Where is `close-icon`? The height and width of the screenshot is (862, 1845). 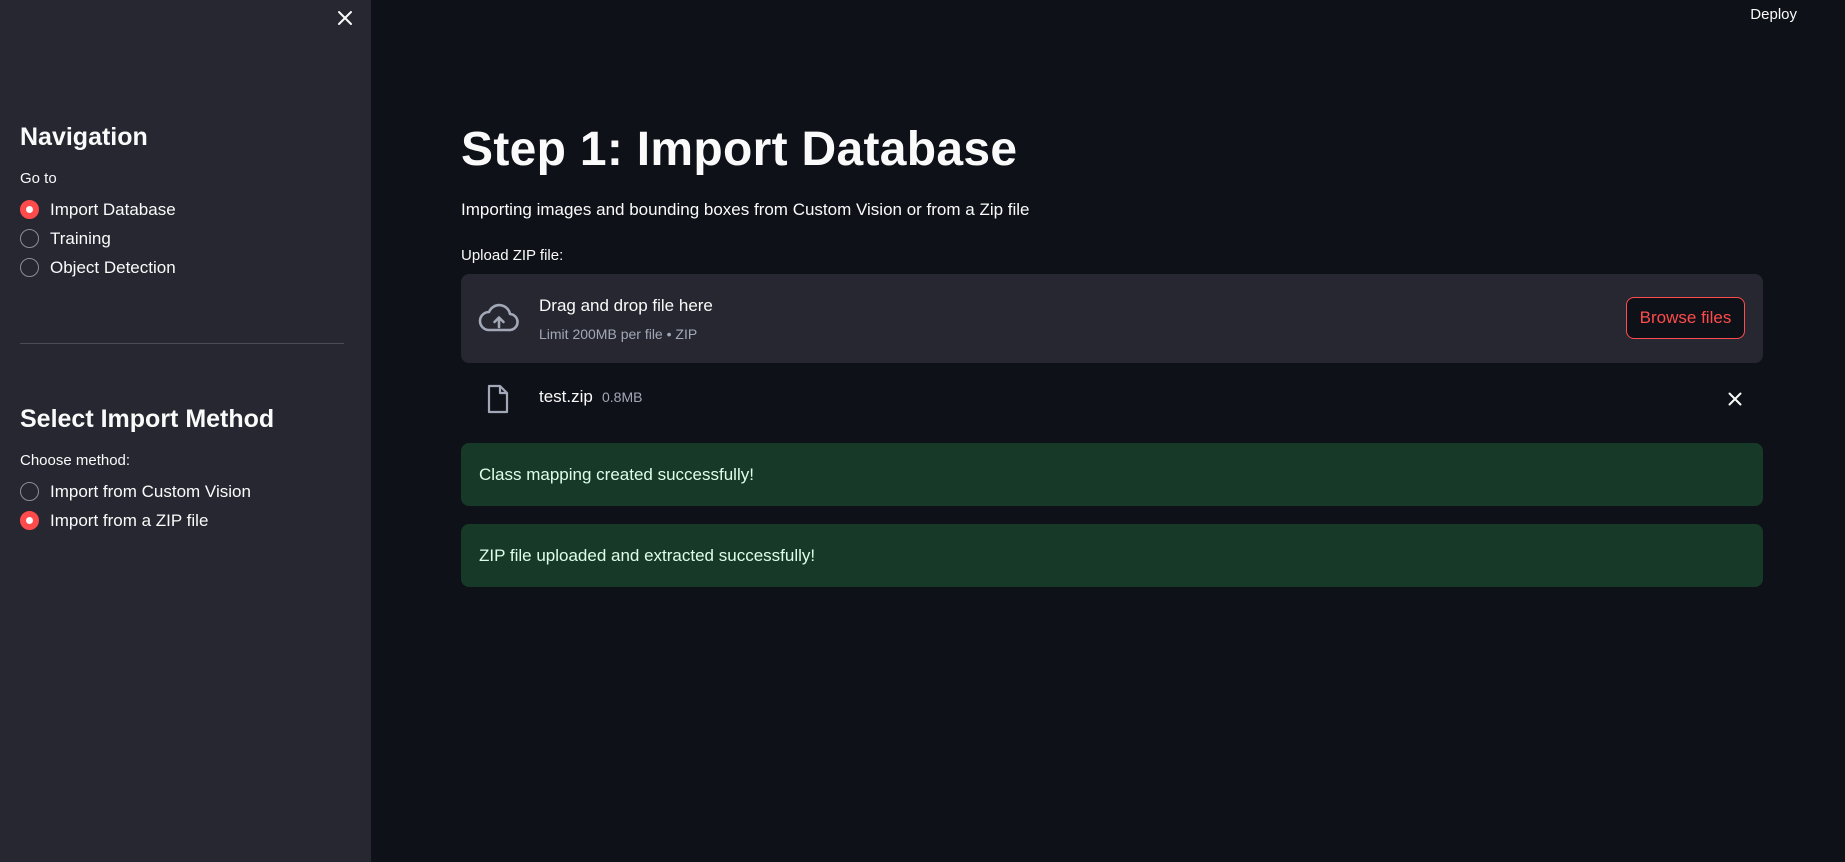
close-icon is located at coordinates (345, 18).